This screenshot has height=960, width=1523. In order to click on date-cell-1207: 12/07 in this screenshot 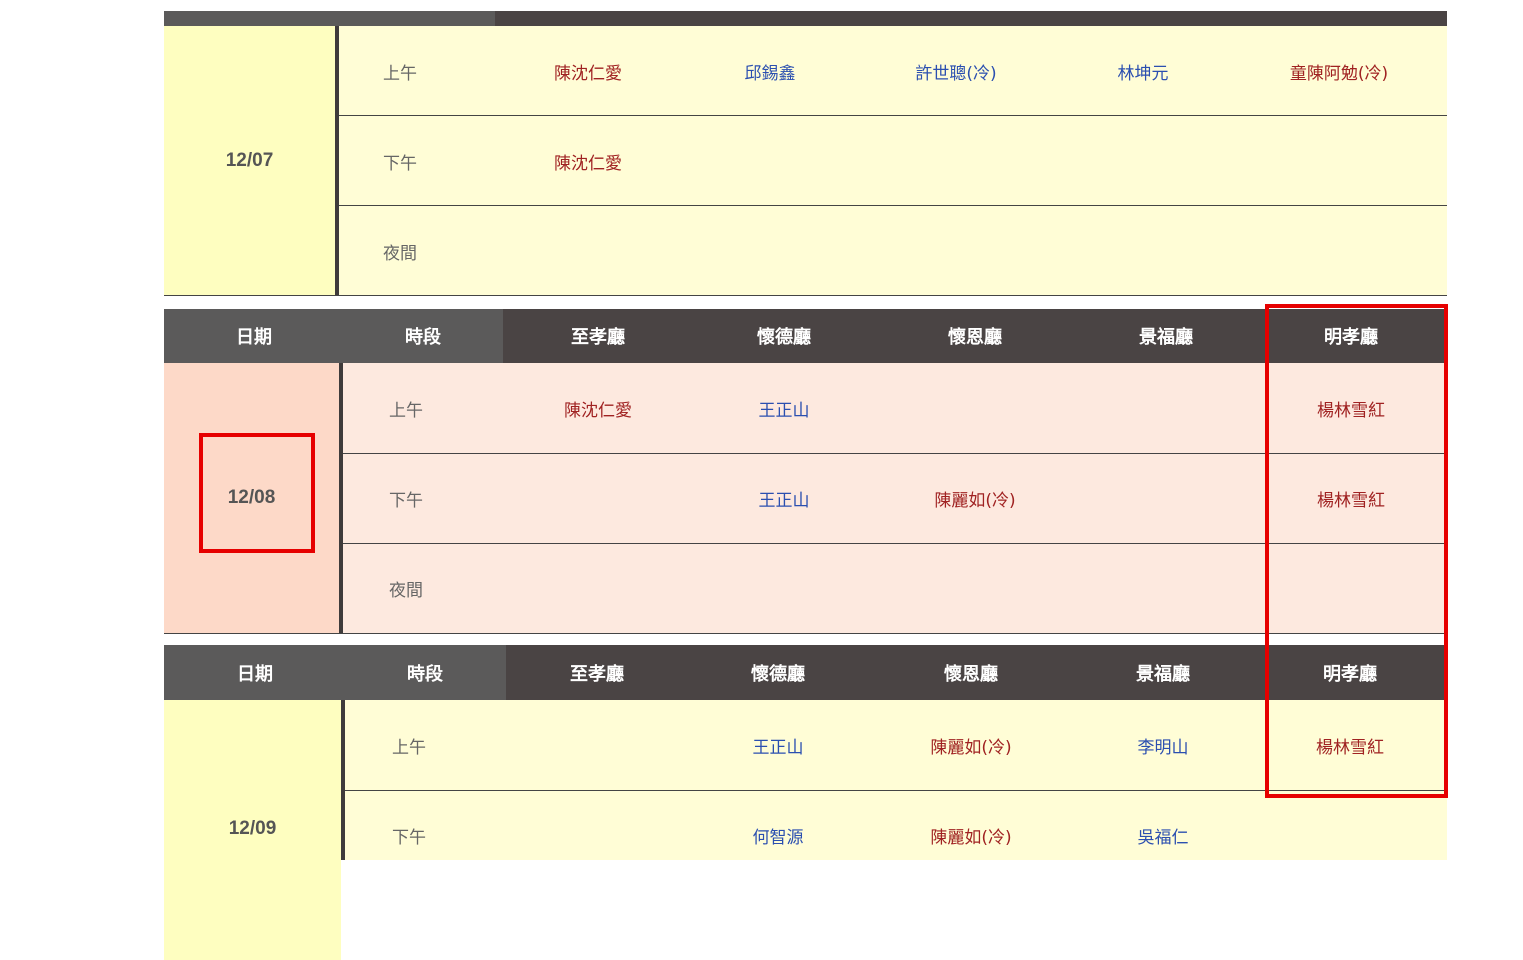, I will do `click(249, 161)`.